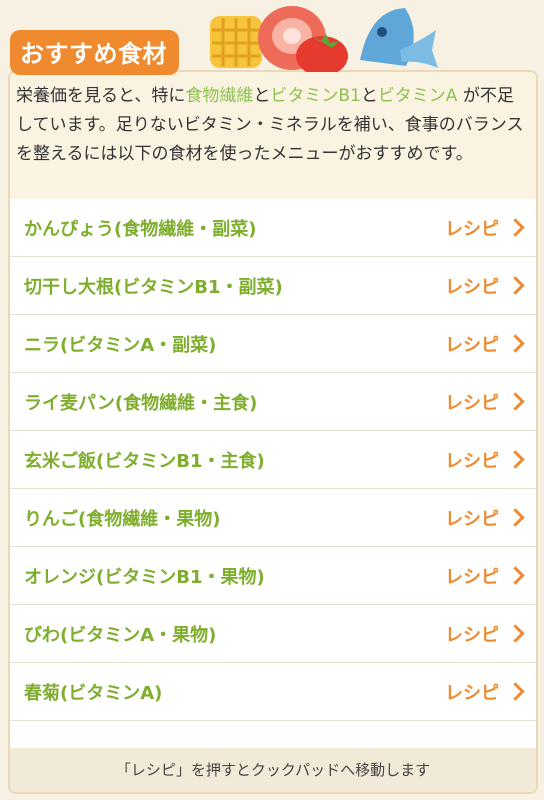 The width and height of the screenshot is (544, 800). I want to click on food-illustration, so click(324, 39).